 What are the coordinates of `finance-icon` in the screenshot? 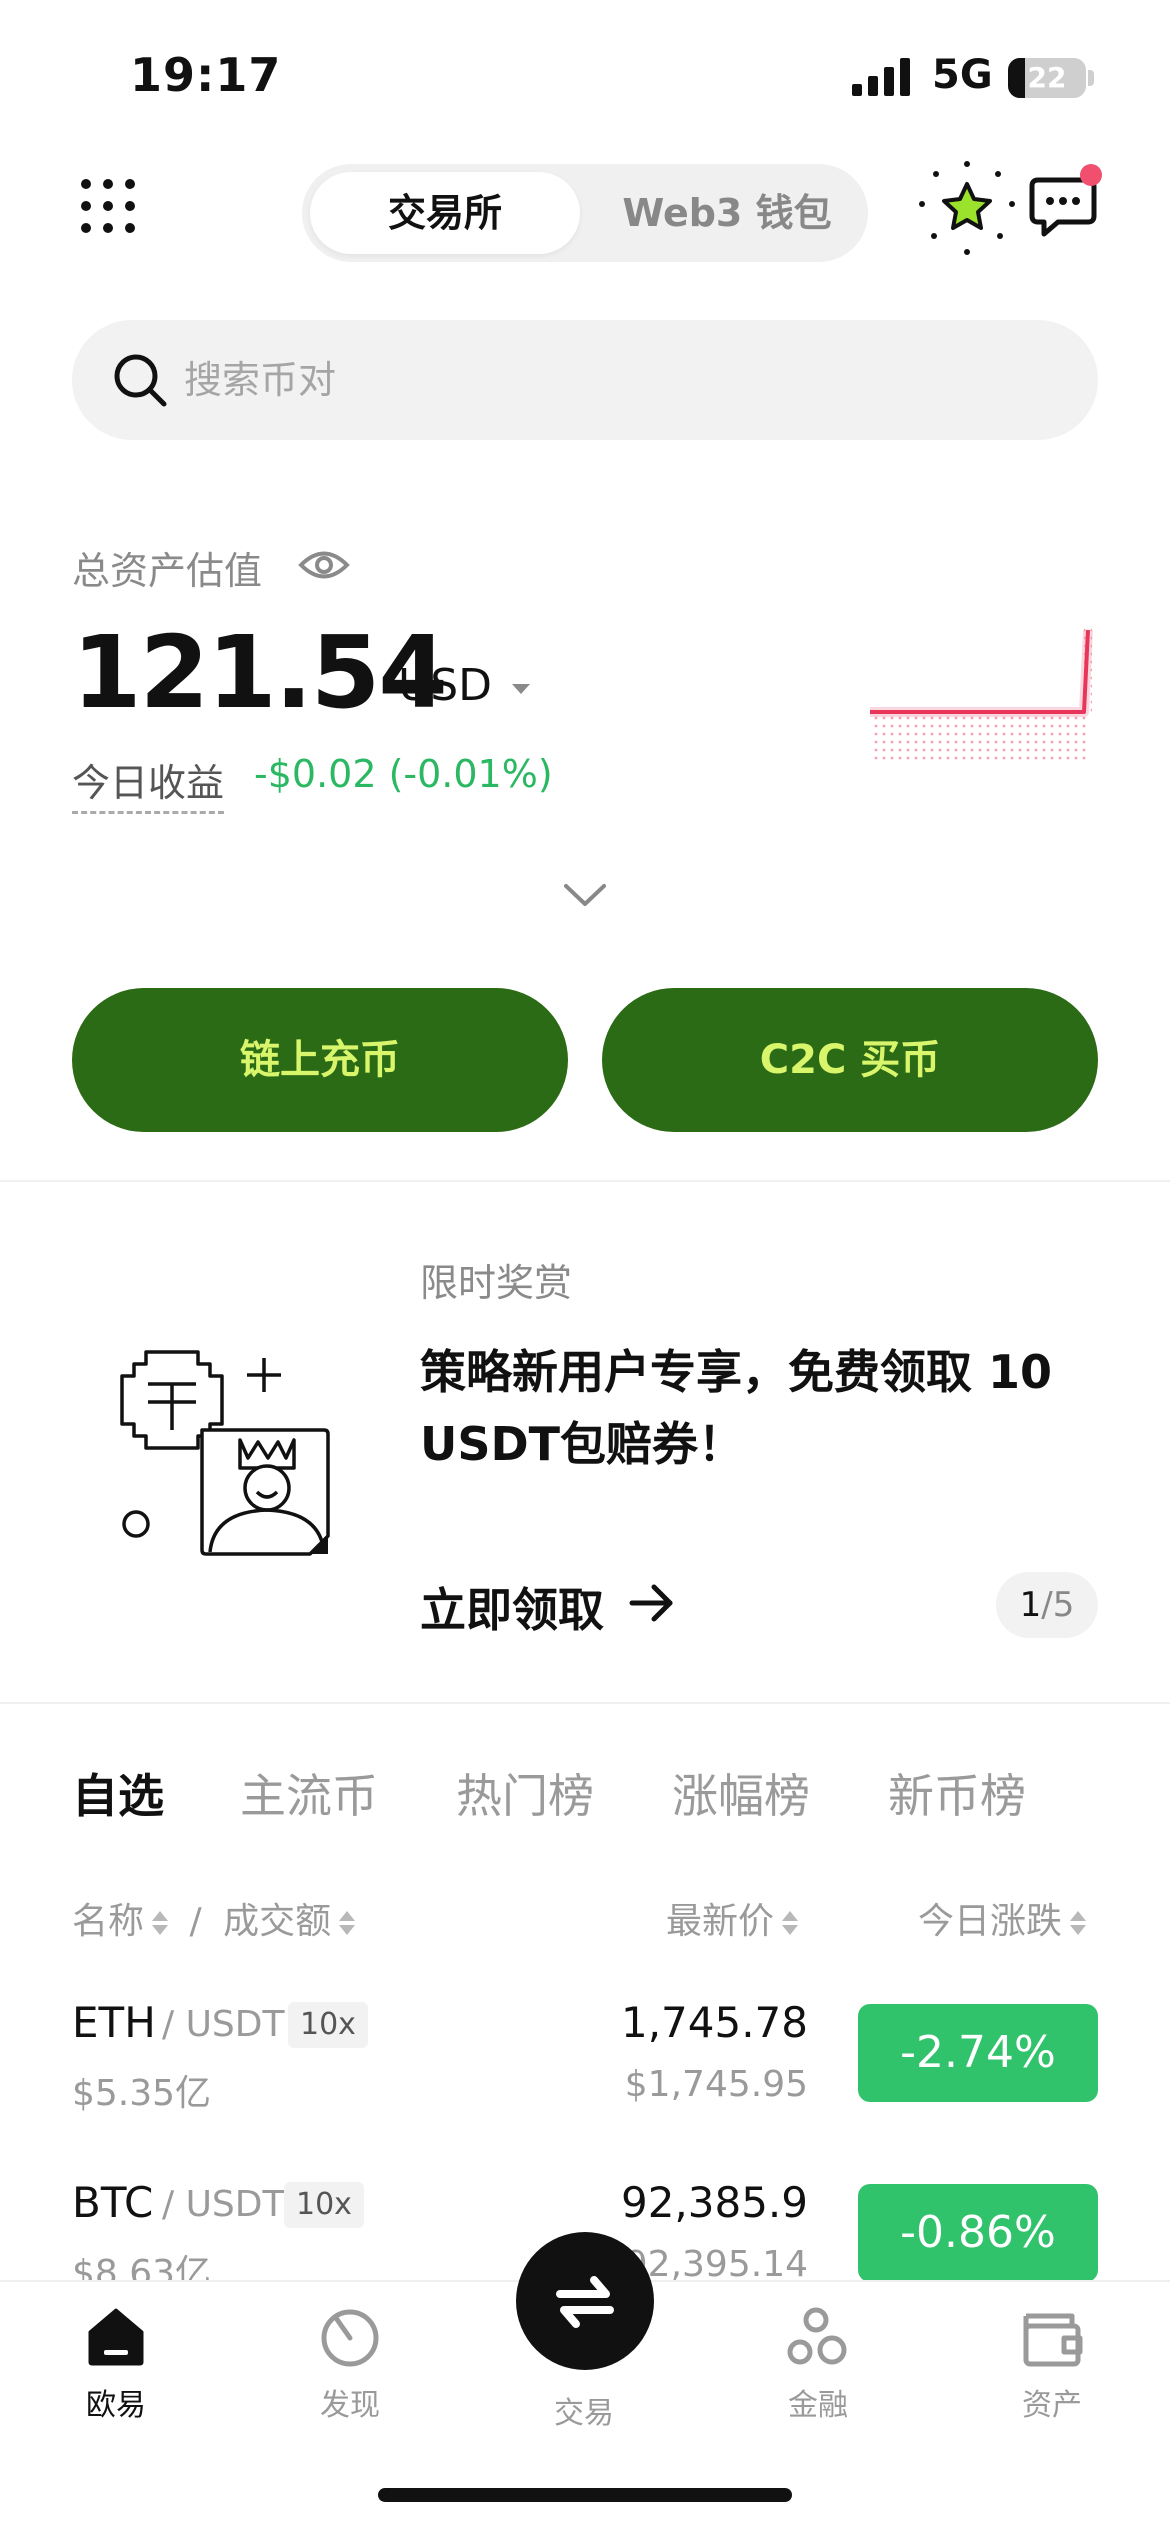 It's located at (817, 2336).